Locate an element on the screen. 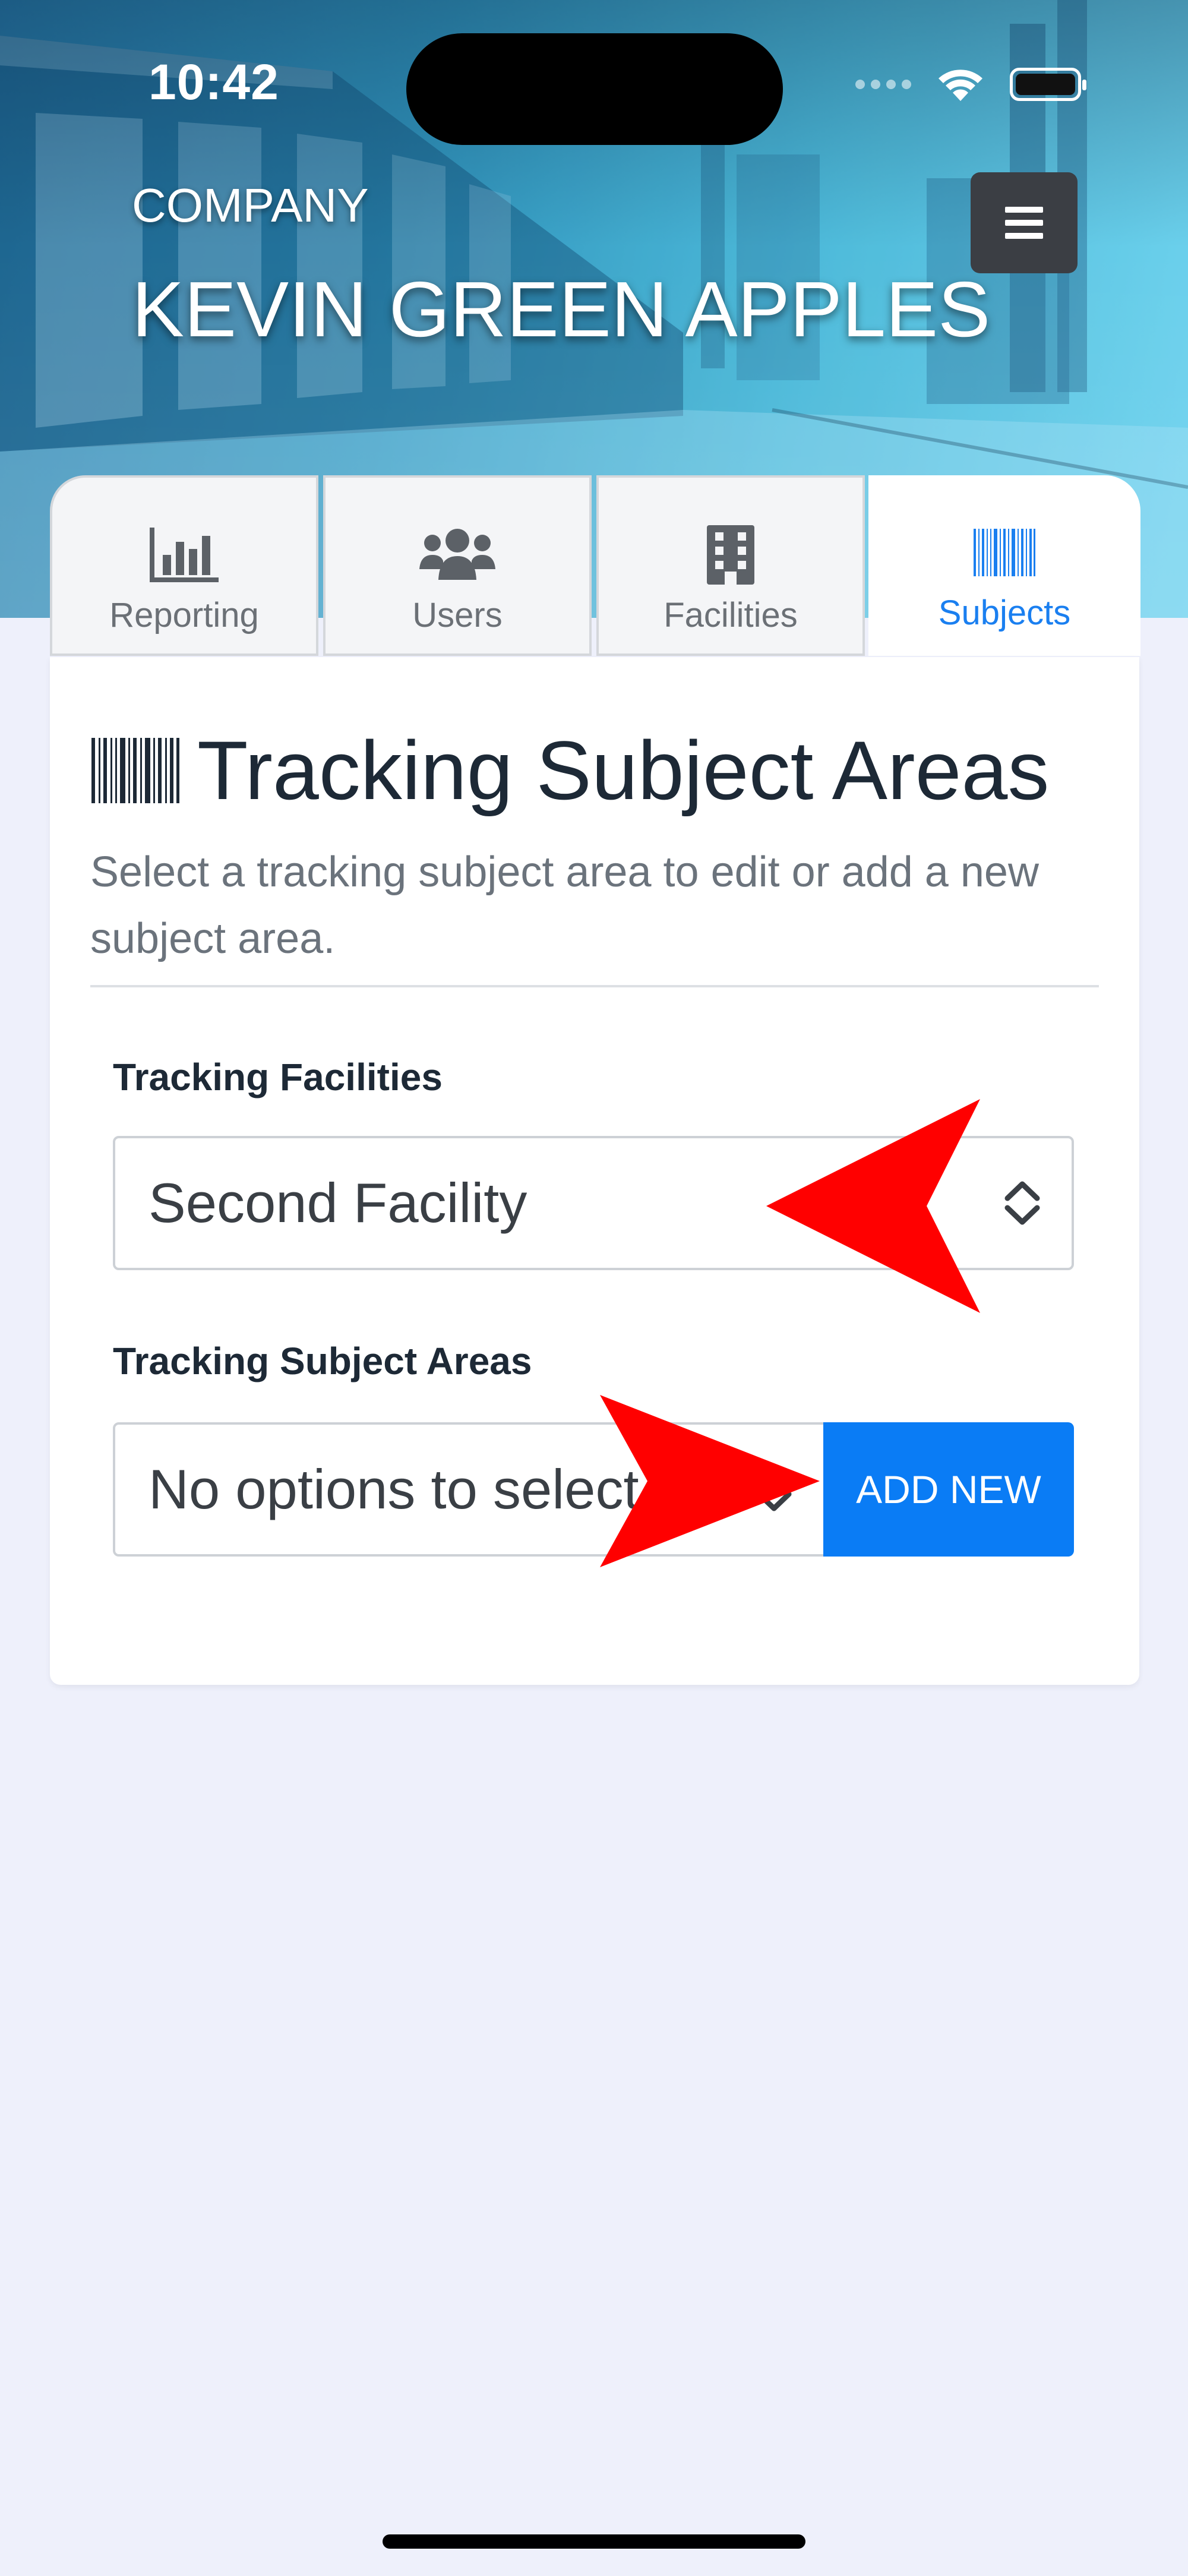 Image resolution: width=1188 pixels, height=2576 pixels. tab-subjects: Subjects is located at coordinates (1004, 565).